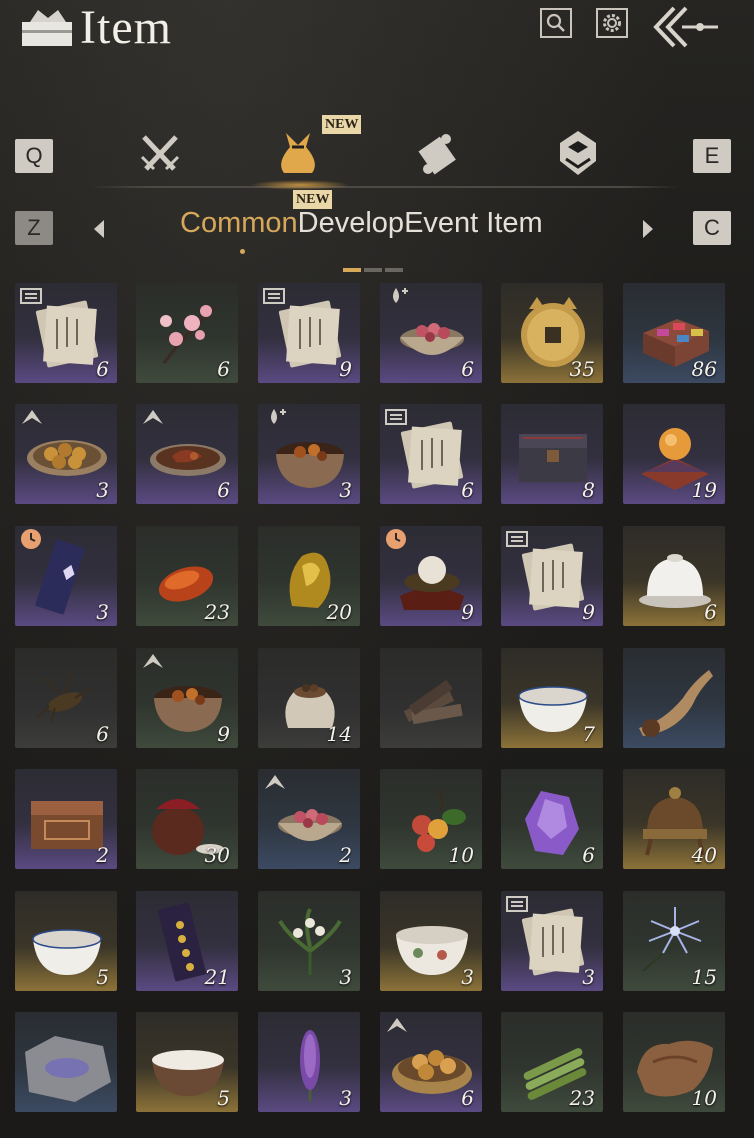  Describe the element at coordinates (588, 734) in the screenshot. I see `item-quantity: 7` at that location.